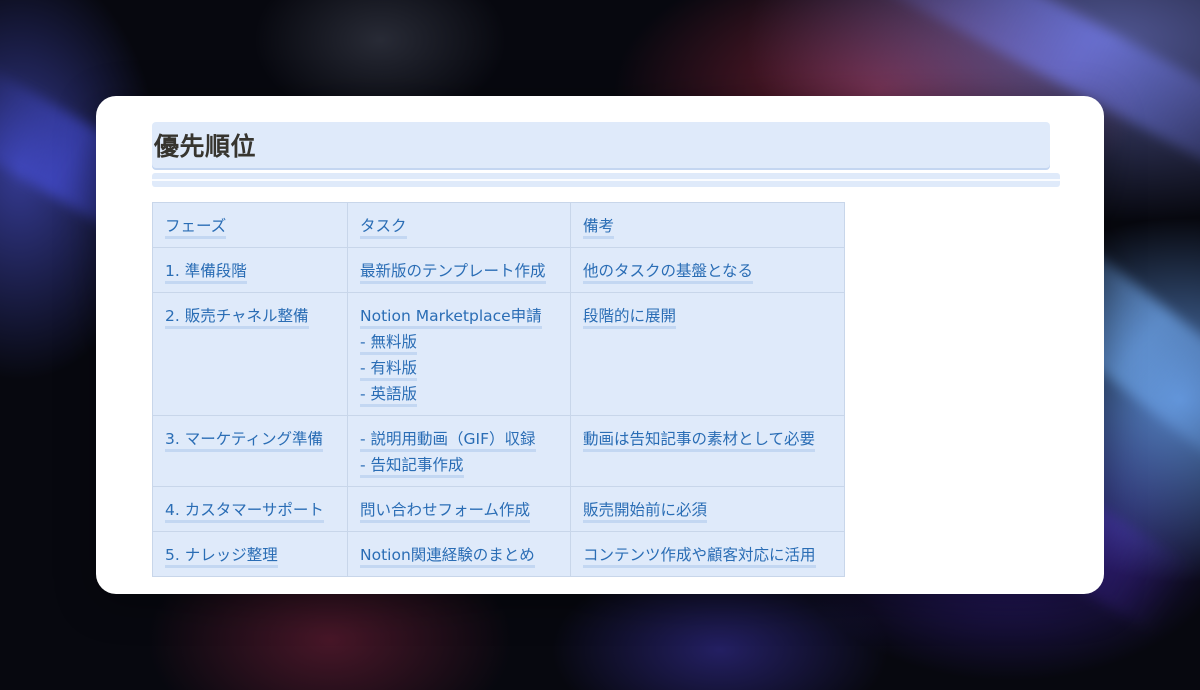  I want to click on table-cell-phase: 4. カスタマーサポート, so click(250, 509).